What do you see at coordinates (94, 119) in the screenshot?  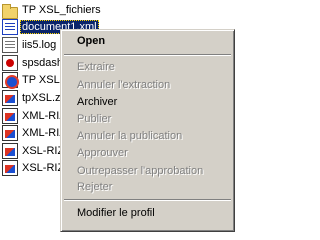 I see `menu-item-publish: Publier` at bounding box center [94, 119].